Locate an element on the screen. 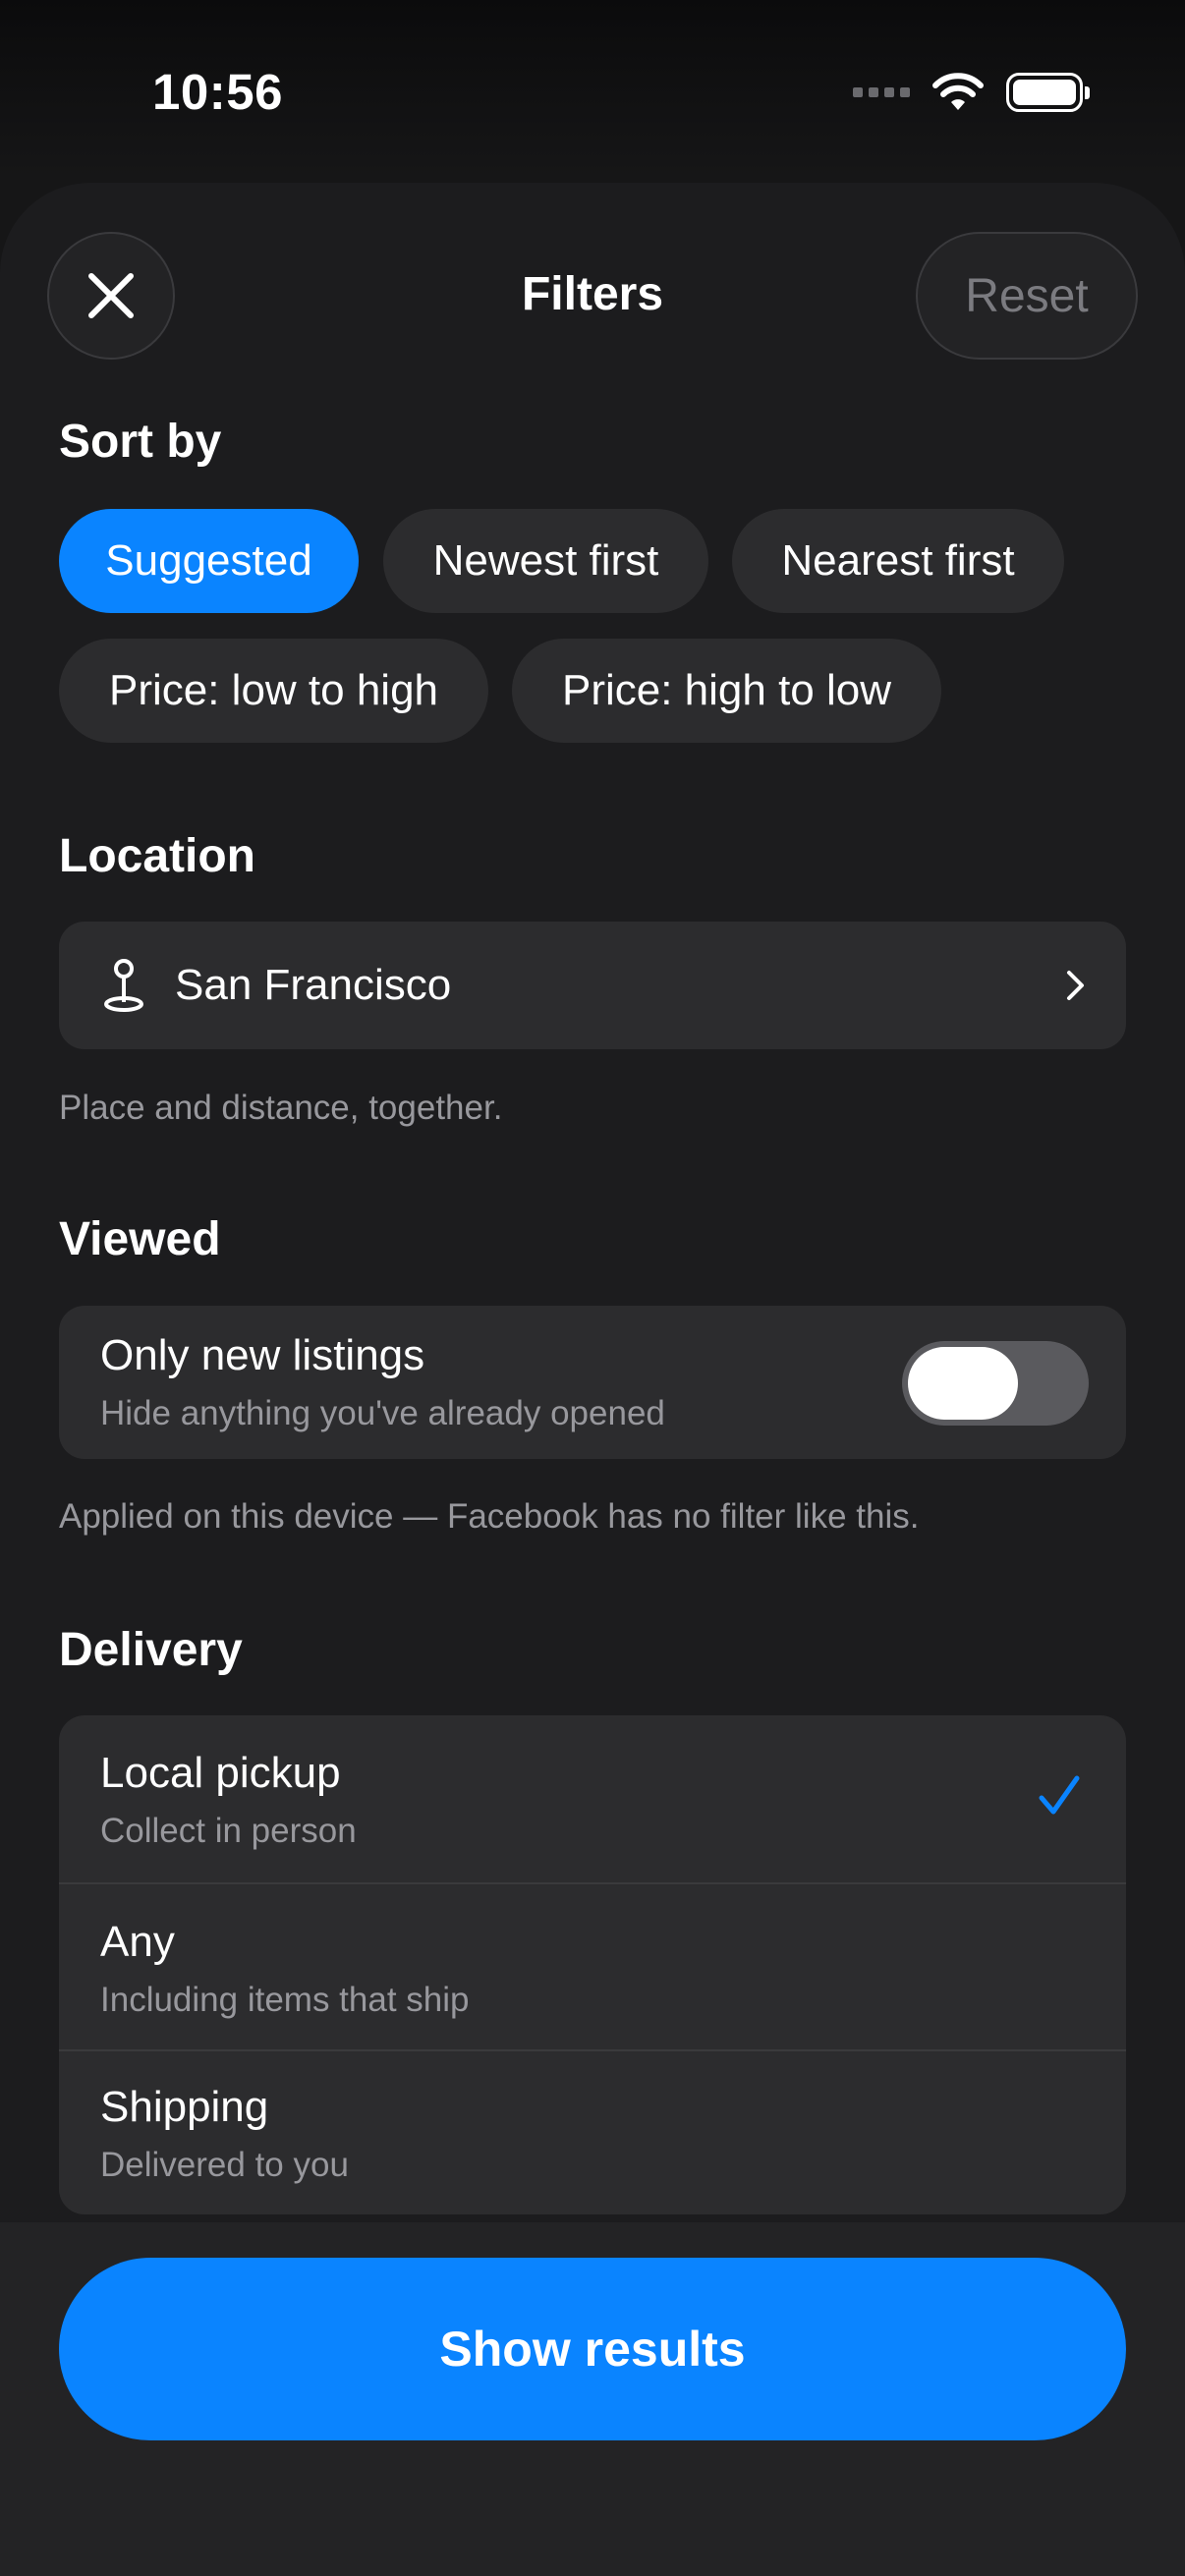 This screenshot has height=2576, width=1185. toggle-subtitle: Hide anything you've already opened is located at coordinates (383, 1413).